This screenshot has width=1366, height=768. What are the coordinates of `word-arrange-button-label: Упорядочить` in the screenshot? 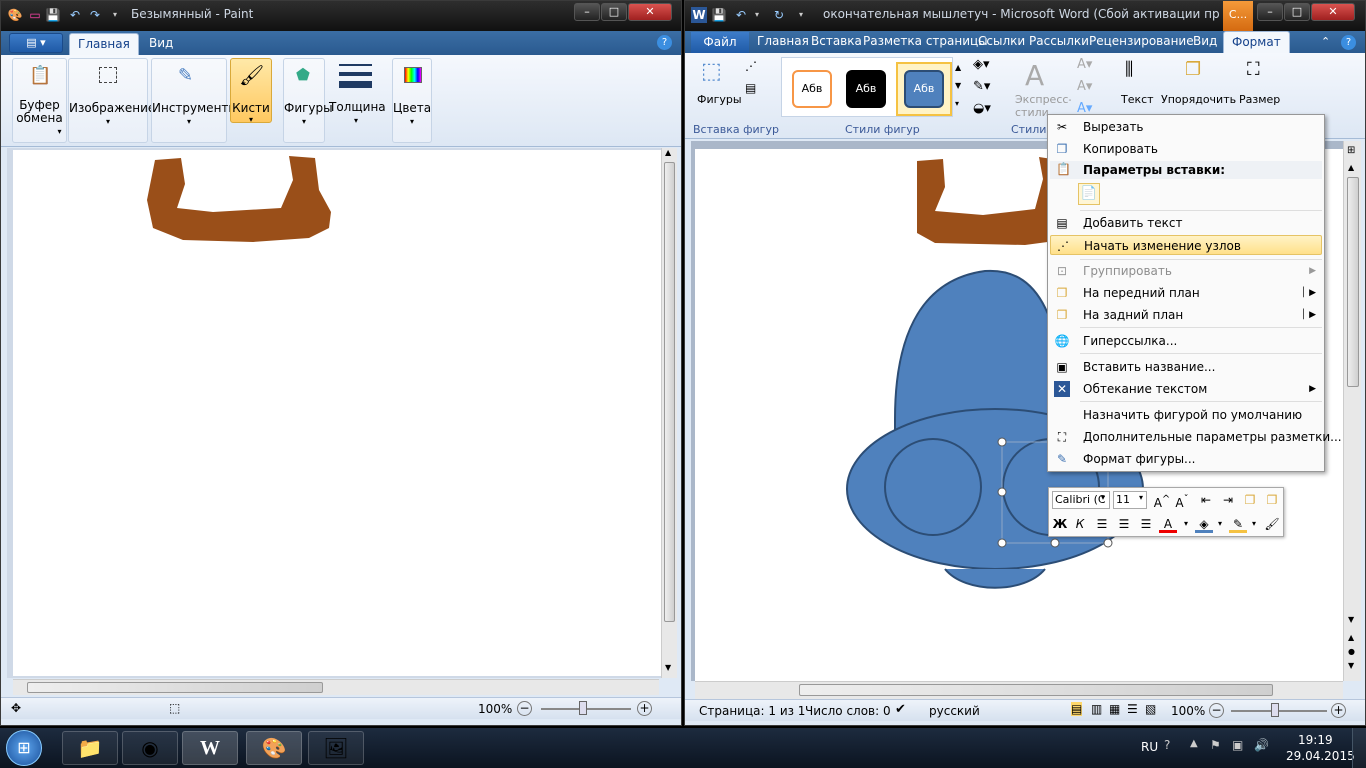 It's located at (1198, 99).